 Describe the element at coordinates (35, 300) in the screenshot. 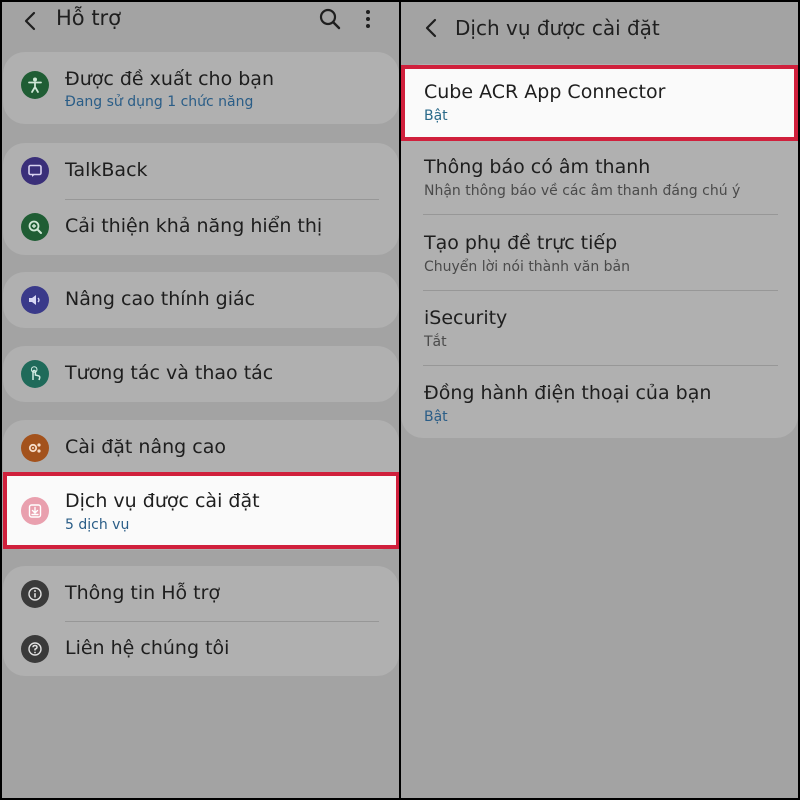

I see `hearing-icon` at that location.